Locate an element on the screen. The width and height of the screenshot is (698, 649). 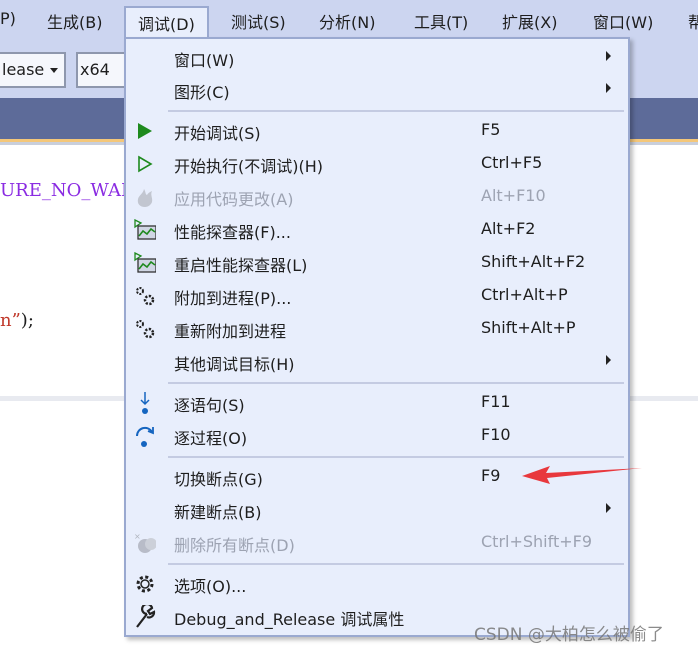
code-line: n”); is located at coordinates (17, 320).